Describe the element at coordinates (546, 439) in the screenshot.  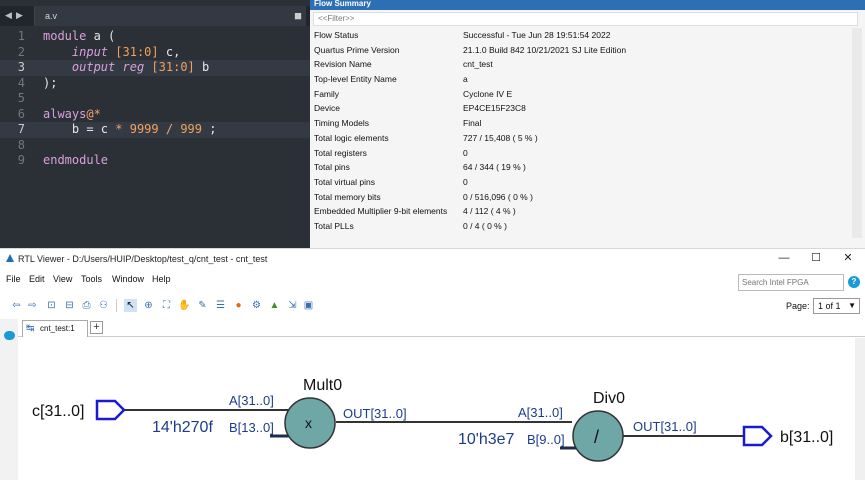
I see `div0-port-b: B[9..0]` at that location.